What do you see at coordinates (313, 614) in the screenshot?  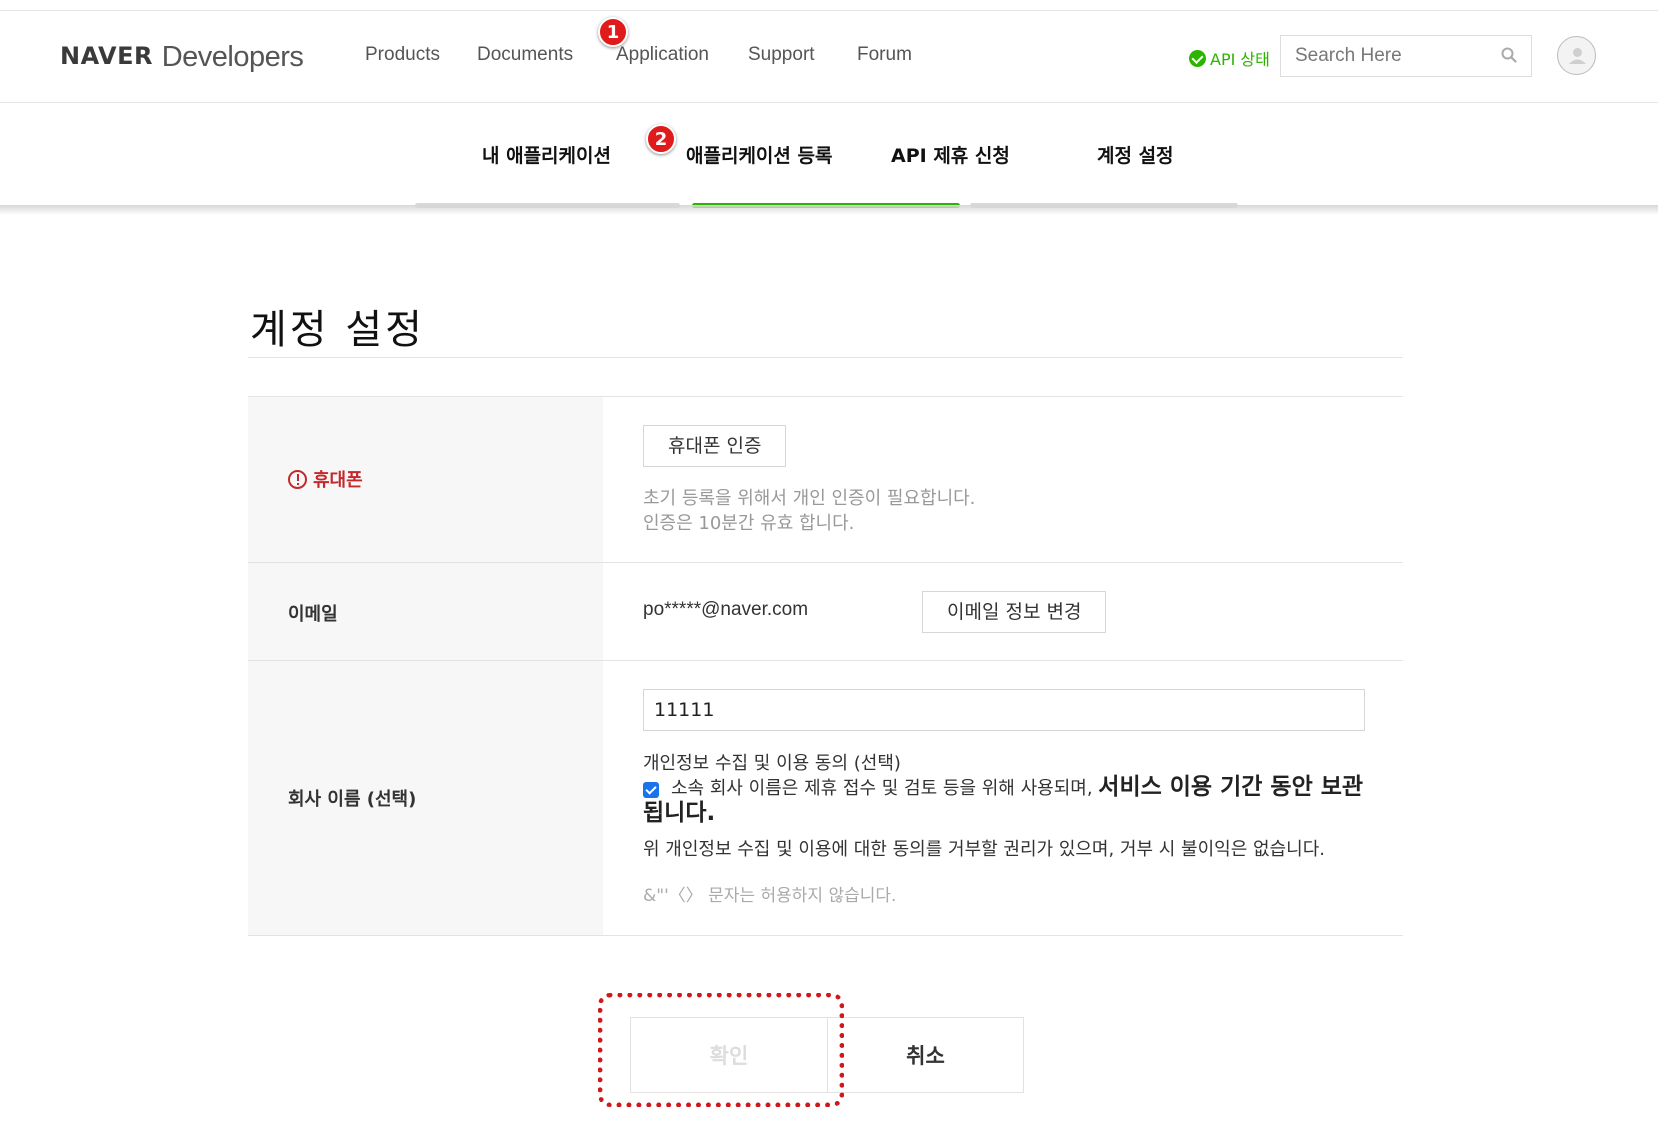 I see `email-label: 이메일` at bounding box center [313, 614].